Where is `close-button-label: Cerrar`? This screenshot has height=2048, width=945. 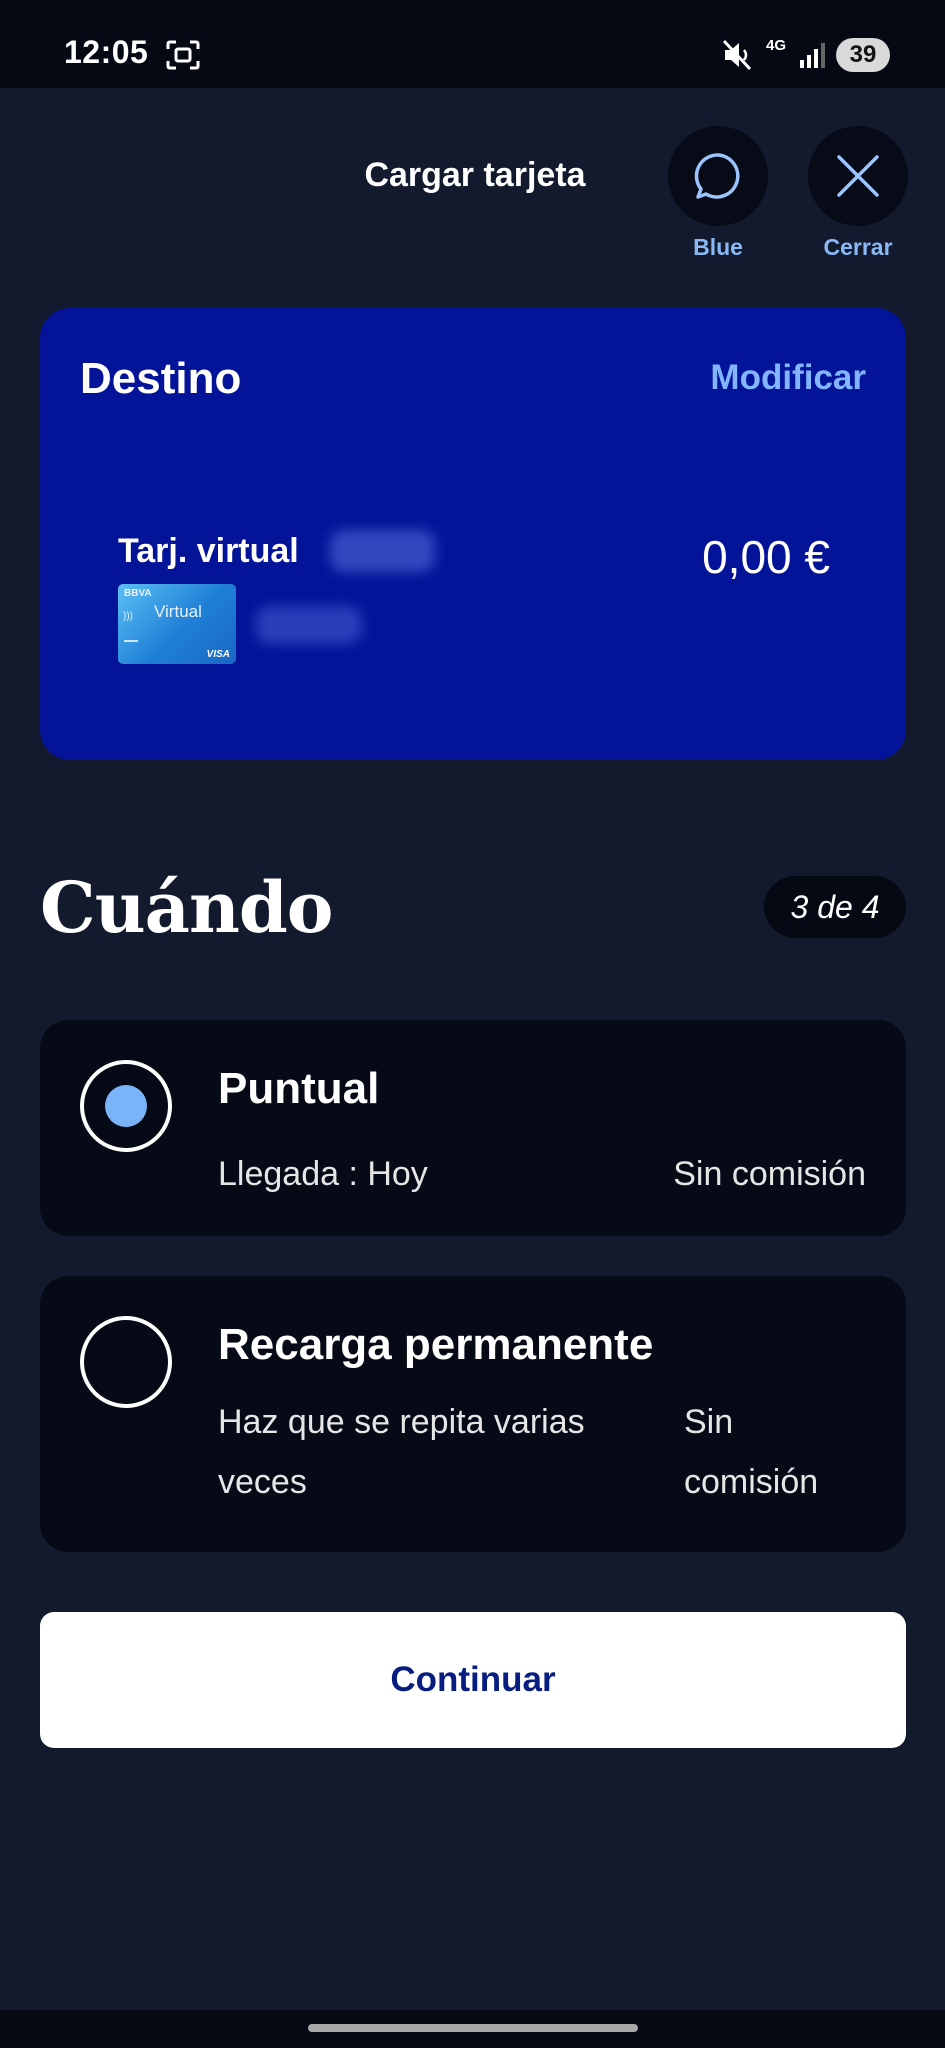
close-button-label: Cerrar is located at coordinates (858, 247).